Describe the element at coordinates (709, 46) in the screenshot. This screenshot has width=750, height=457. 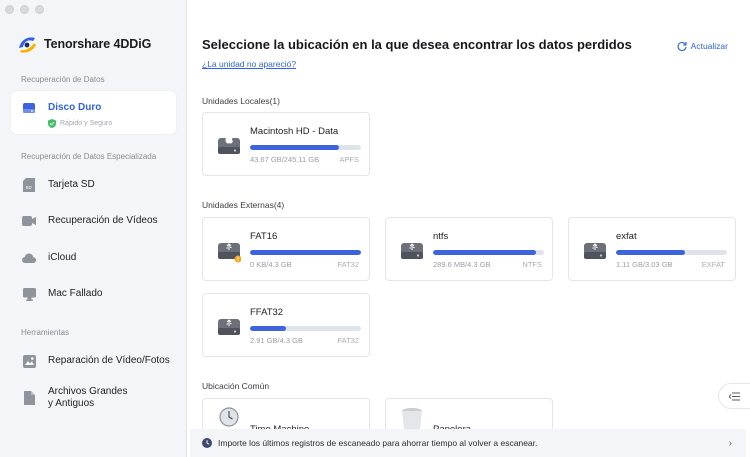
I see `refresh-label: Actualizar` at that location.